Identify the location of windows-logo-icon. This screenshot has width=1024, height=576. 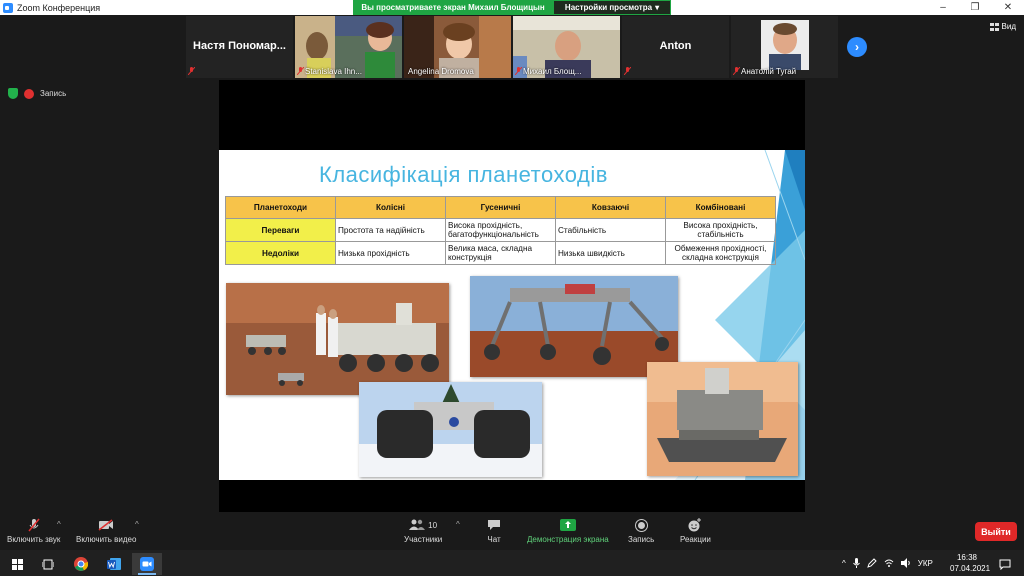
(17, 564).